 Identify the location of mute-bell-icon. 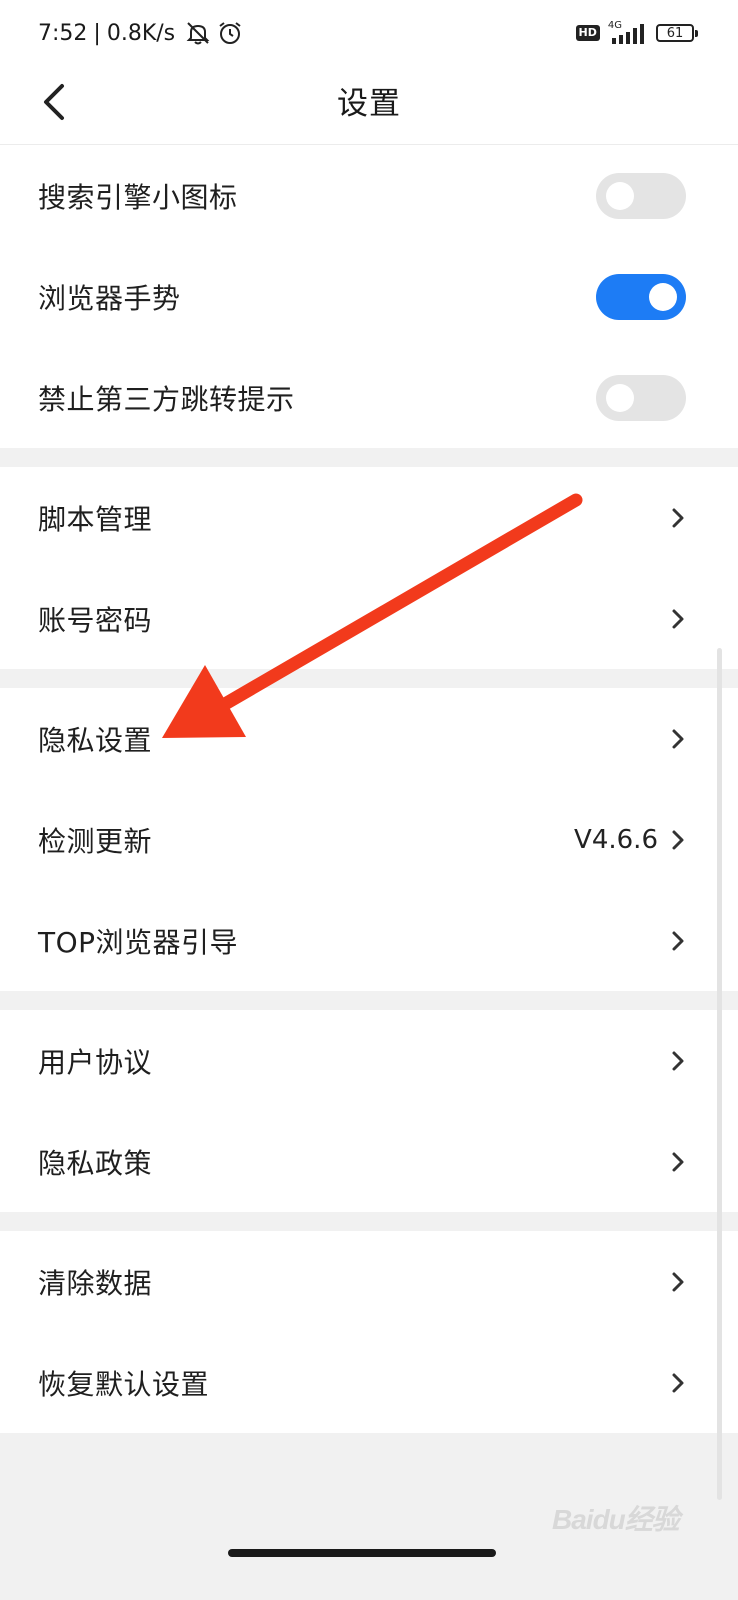
(198, 33).